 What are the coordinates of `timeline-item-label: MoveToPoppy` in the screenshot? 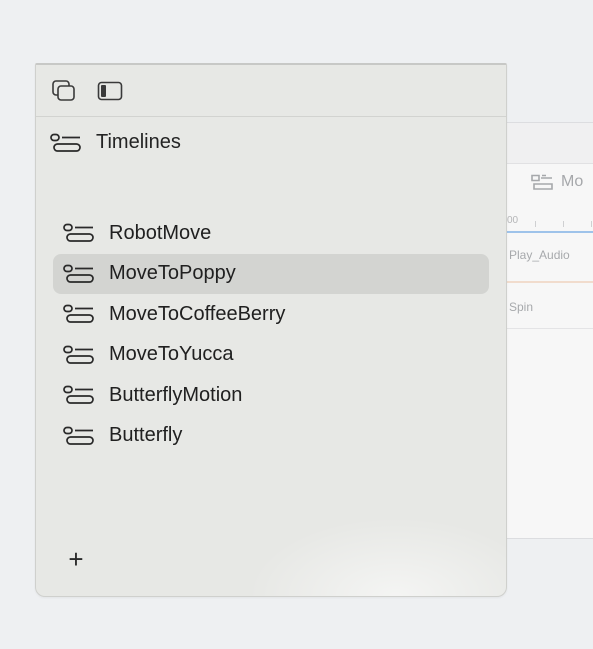 It's located at (172, 273).